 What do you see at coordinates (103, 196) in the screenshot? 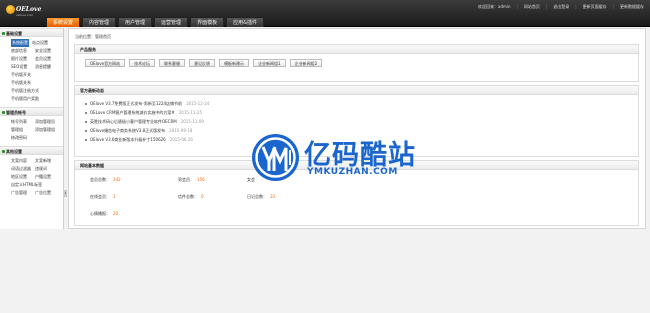
I see `stat-online-members: 在线会员： 3` at bounding box center [103, 196].